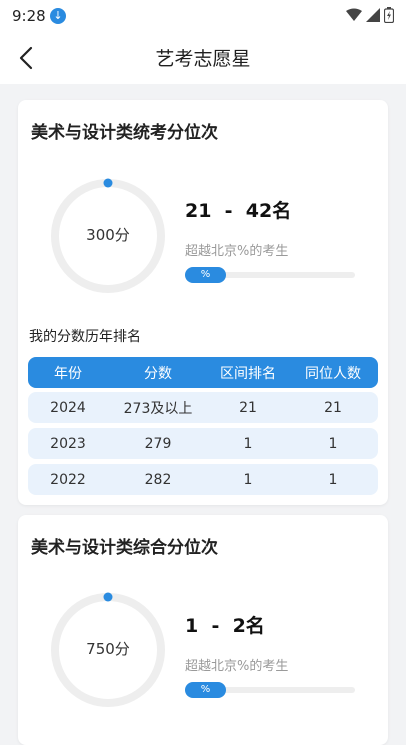  I want to click on cell-year: 2022, so click(68, 479).